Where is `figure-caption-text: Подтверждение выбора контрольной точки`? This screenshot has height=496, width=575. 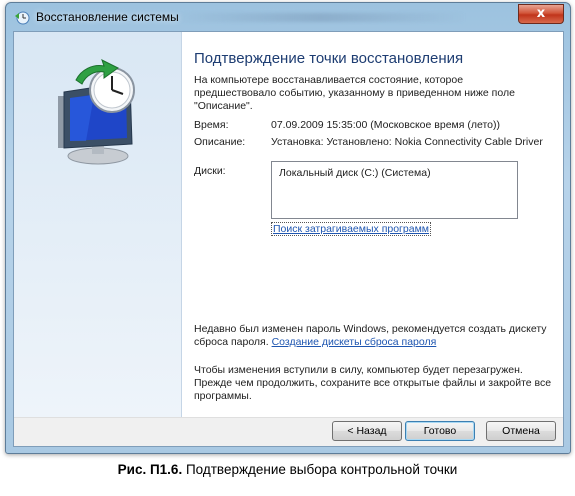 figure-caption-text: Подтверждение выбора контрольной точки is located at coordinates (320, 469).